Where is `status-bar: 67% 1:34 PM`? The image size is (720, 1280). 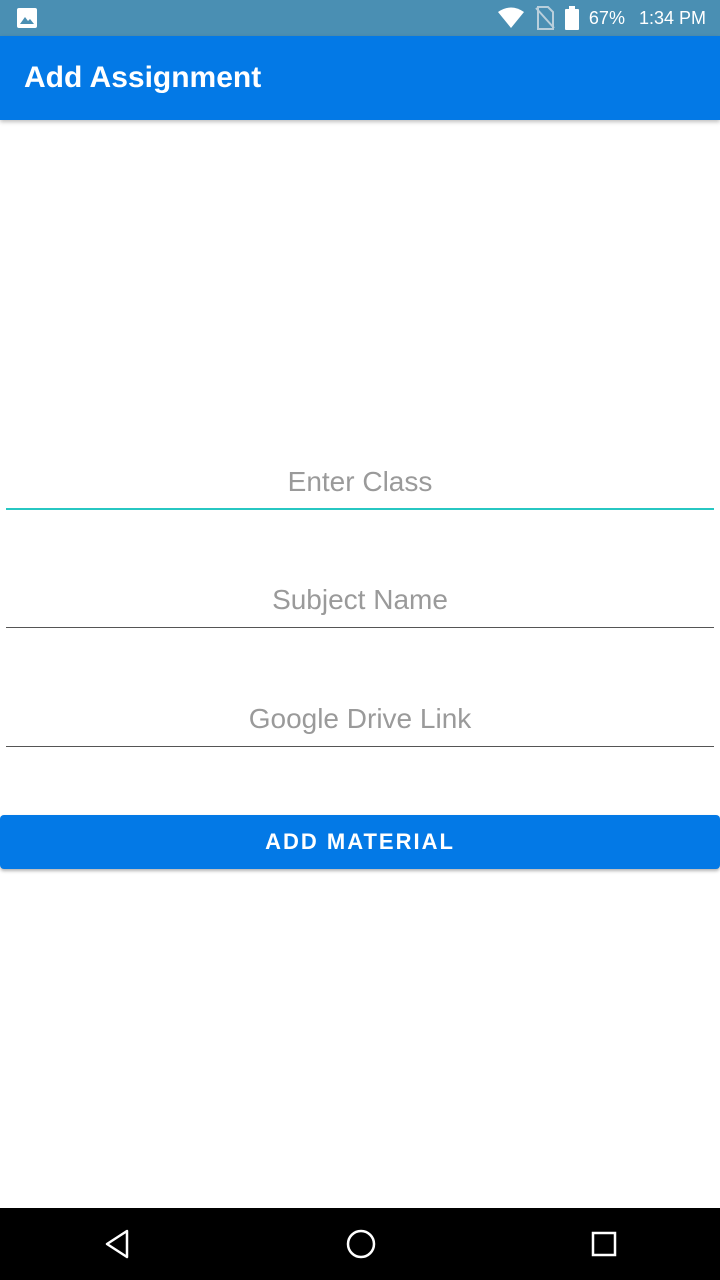 status-bar: 67% 1:34 PM is located at coordinates (360, 18).